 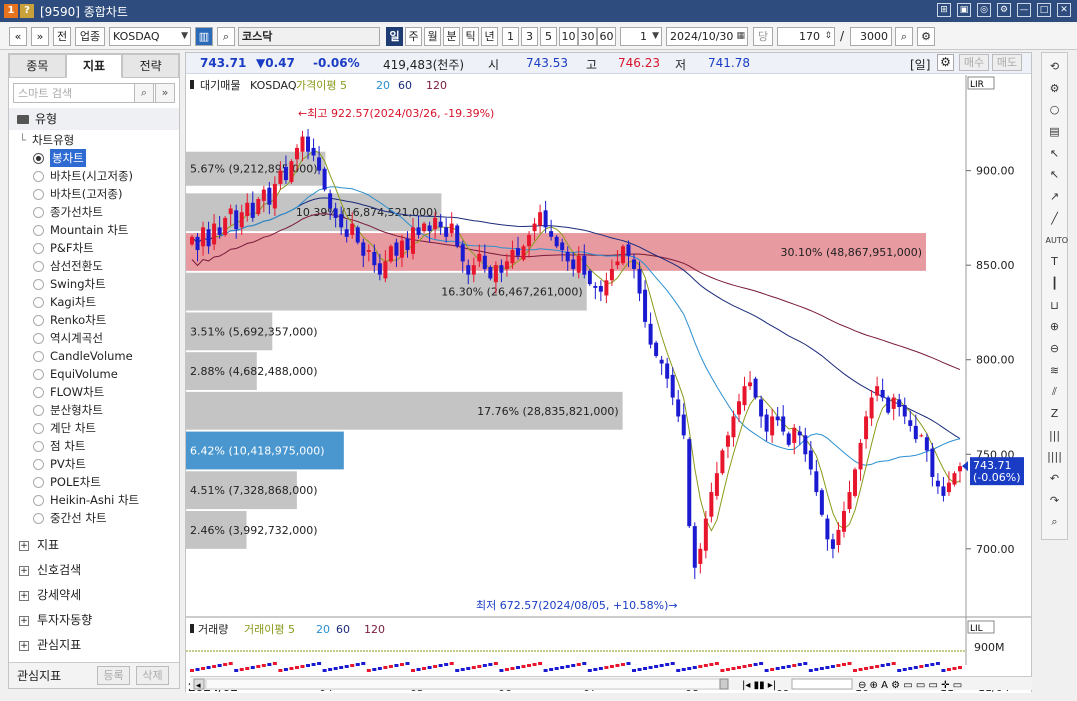 I want to click on buy-button: 매수, so click(x=974, y=62).